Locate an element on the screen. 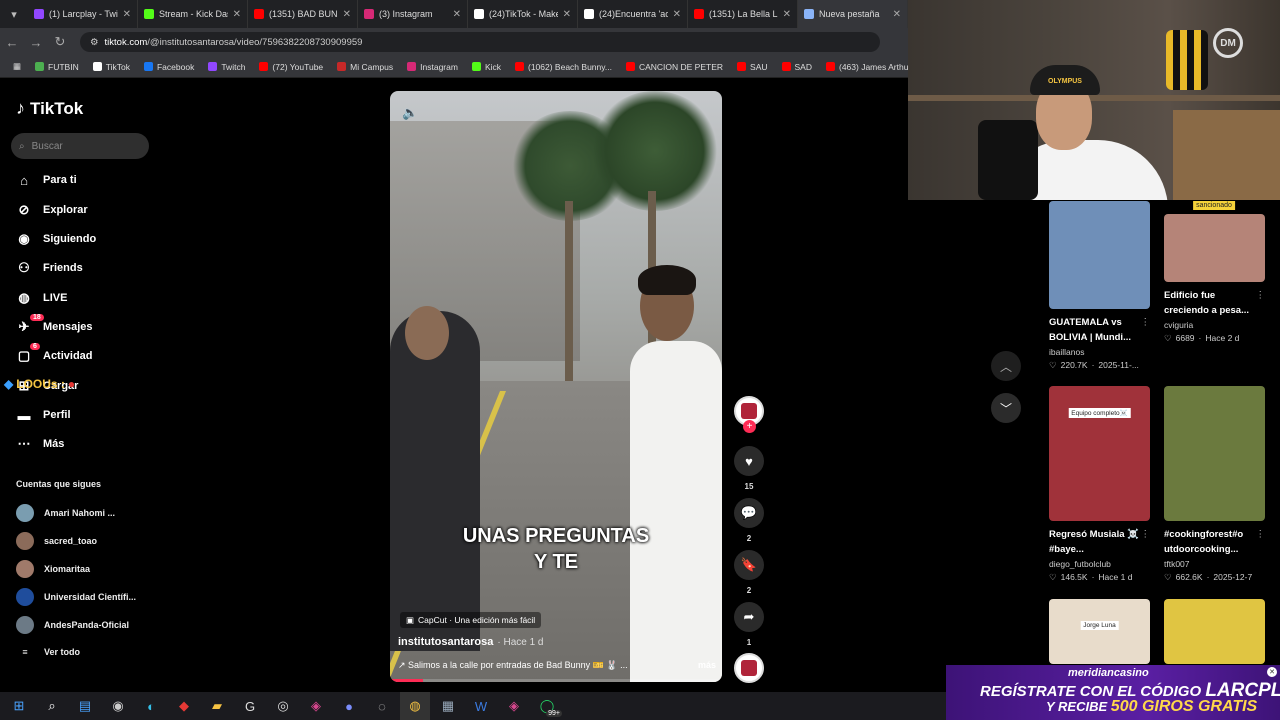 This screenshot has width=1280, height=720. share-icon: ➦ is located at coordinates (749, 617).